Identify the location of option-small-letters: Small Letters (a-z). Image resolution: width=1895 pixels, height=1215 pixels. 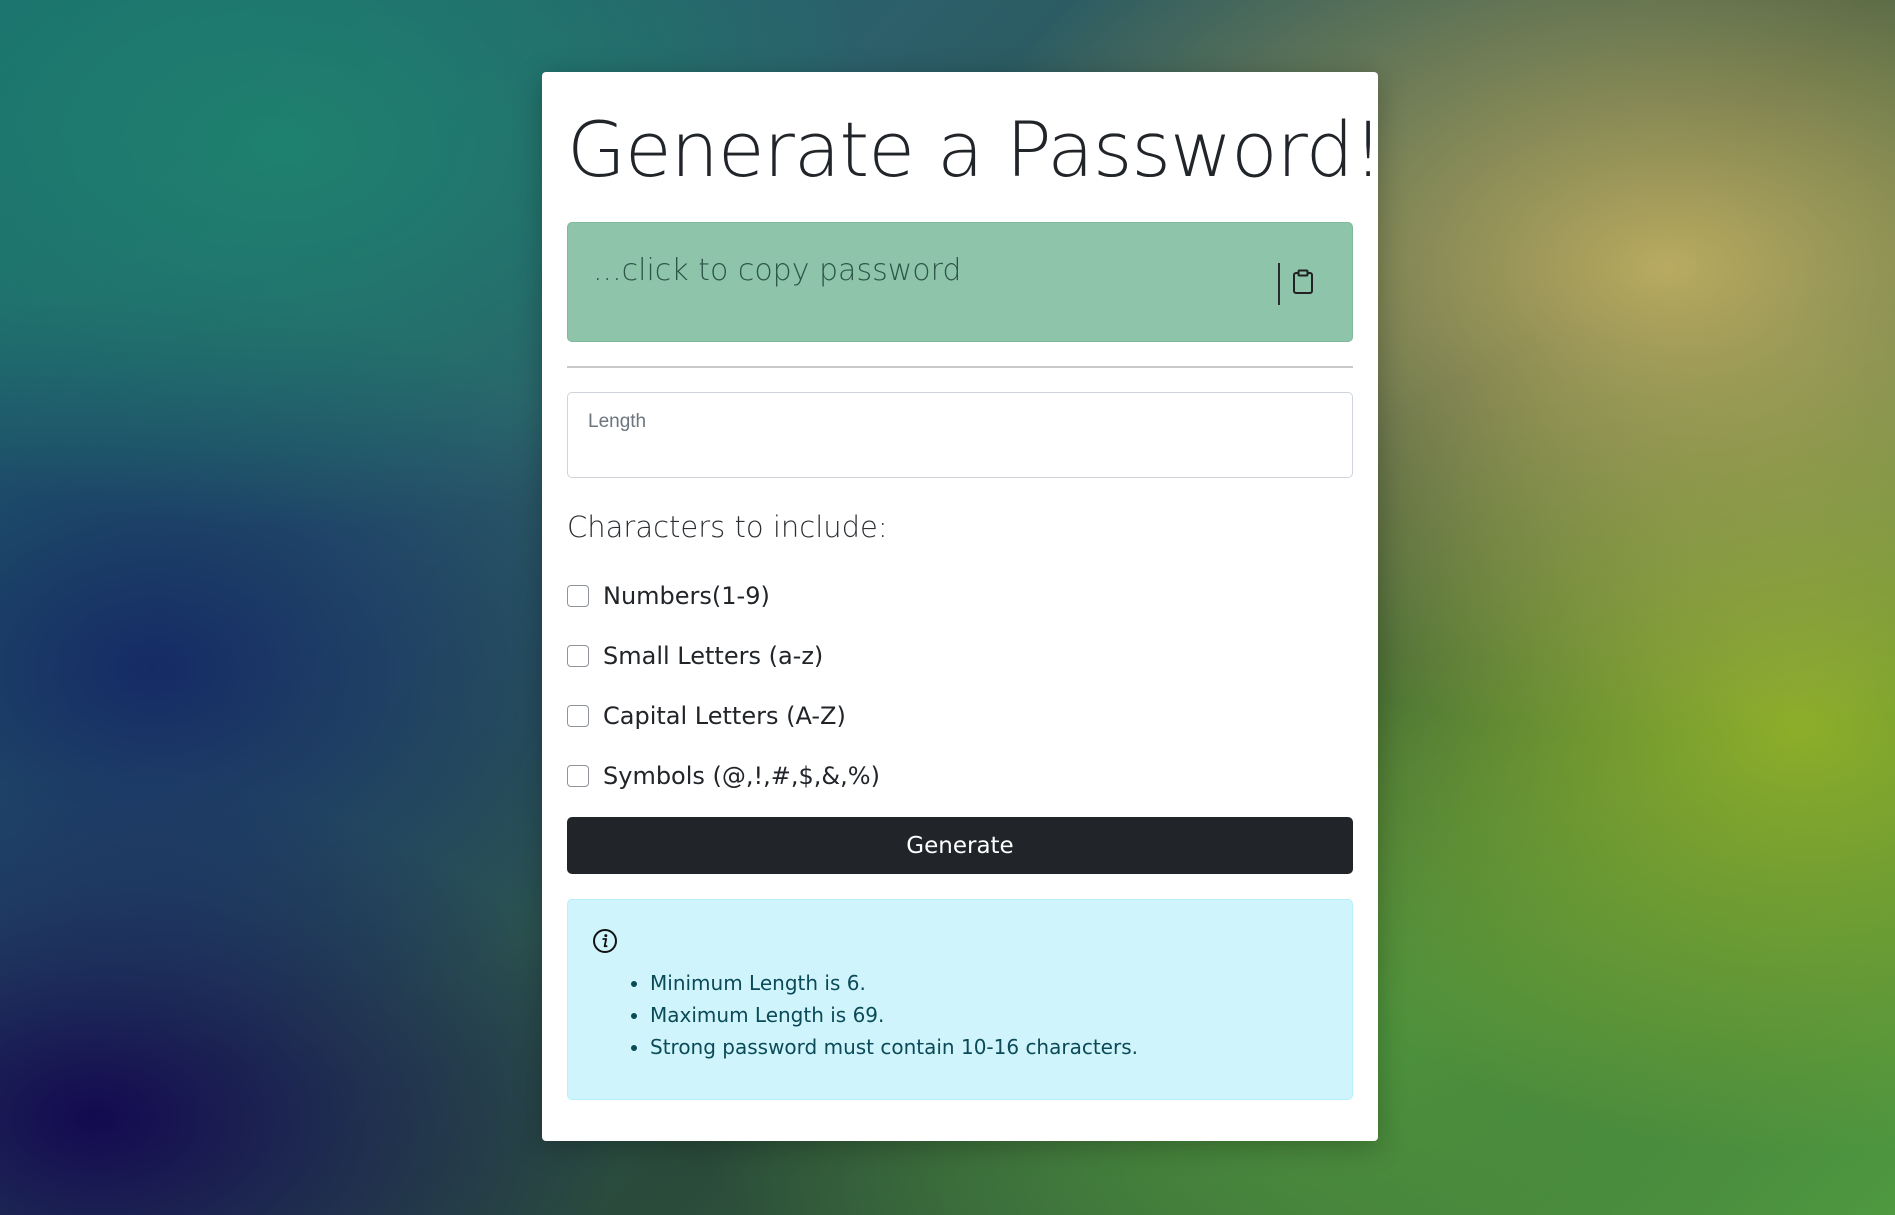
(960, 656).